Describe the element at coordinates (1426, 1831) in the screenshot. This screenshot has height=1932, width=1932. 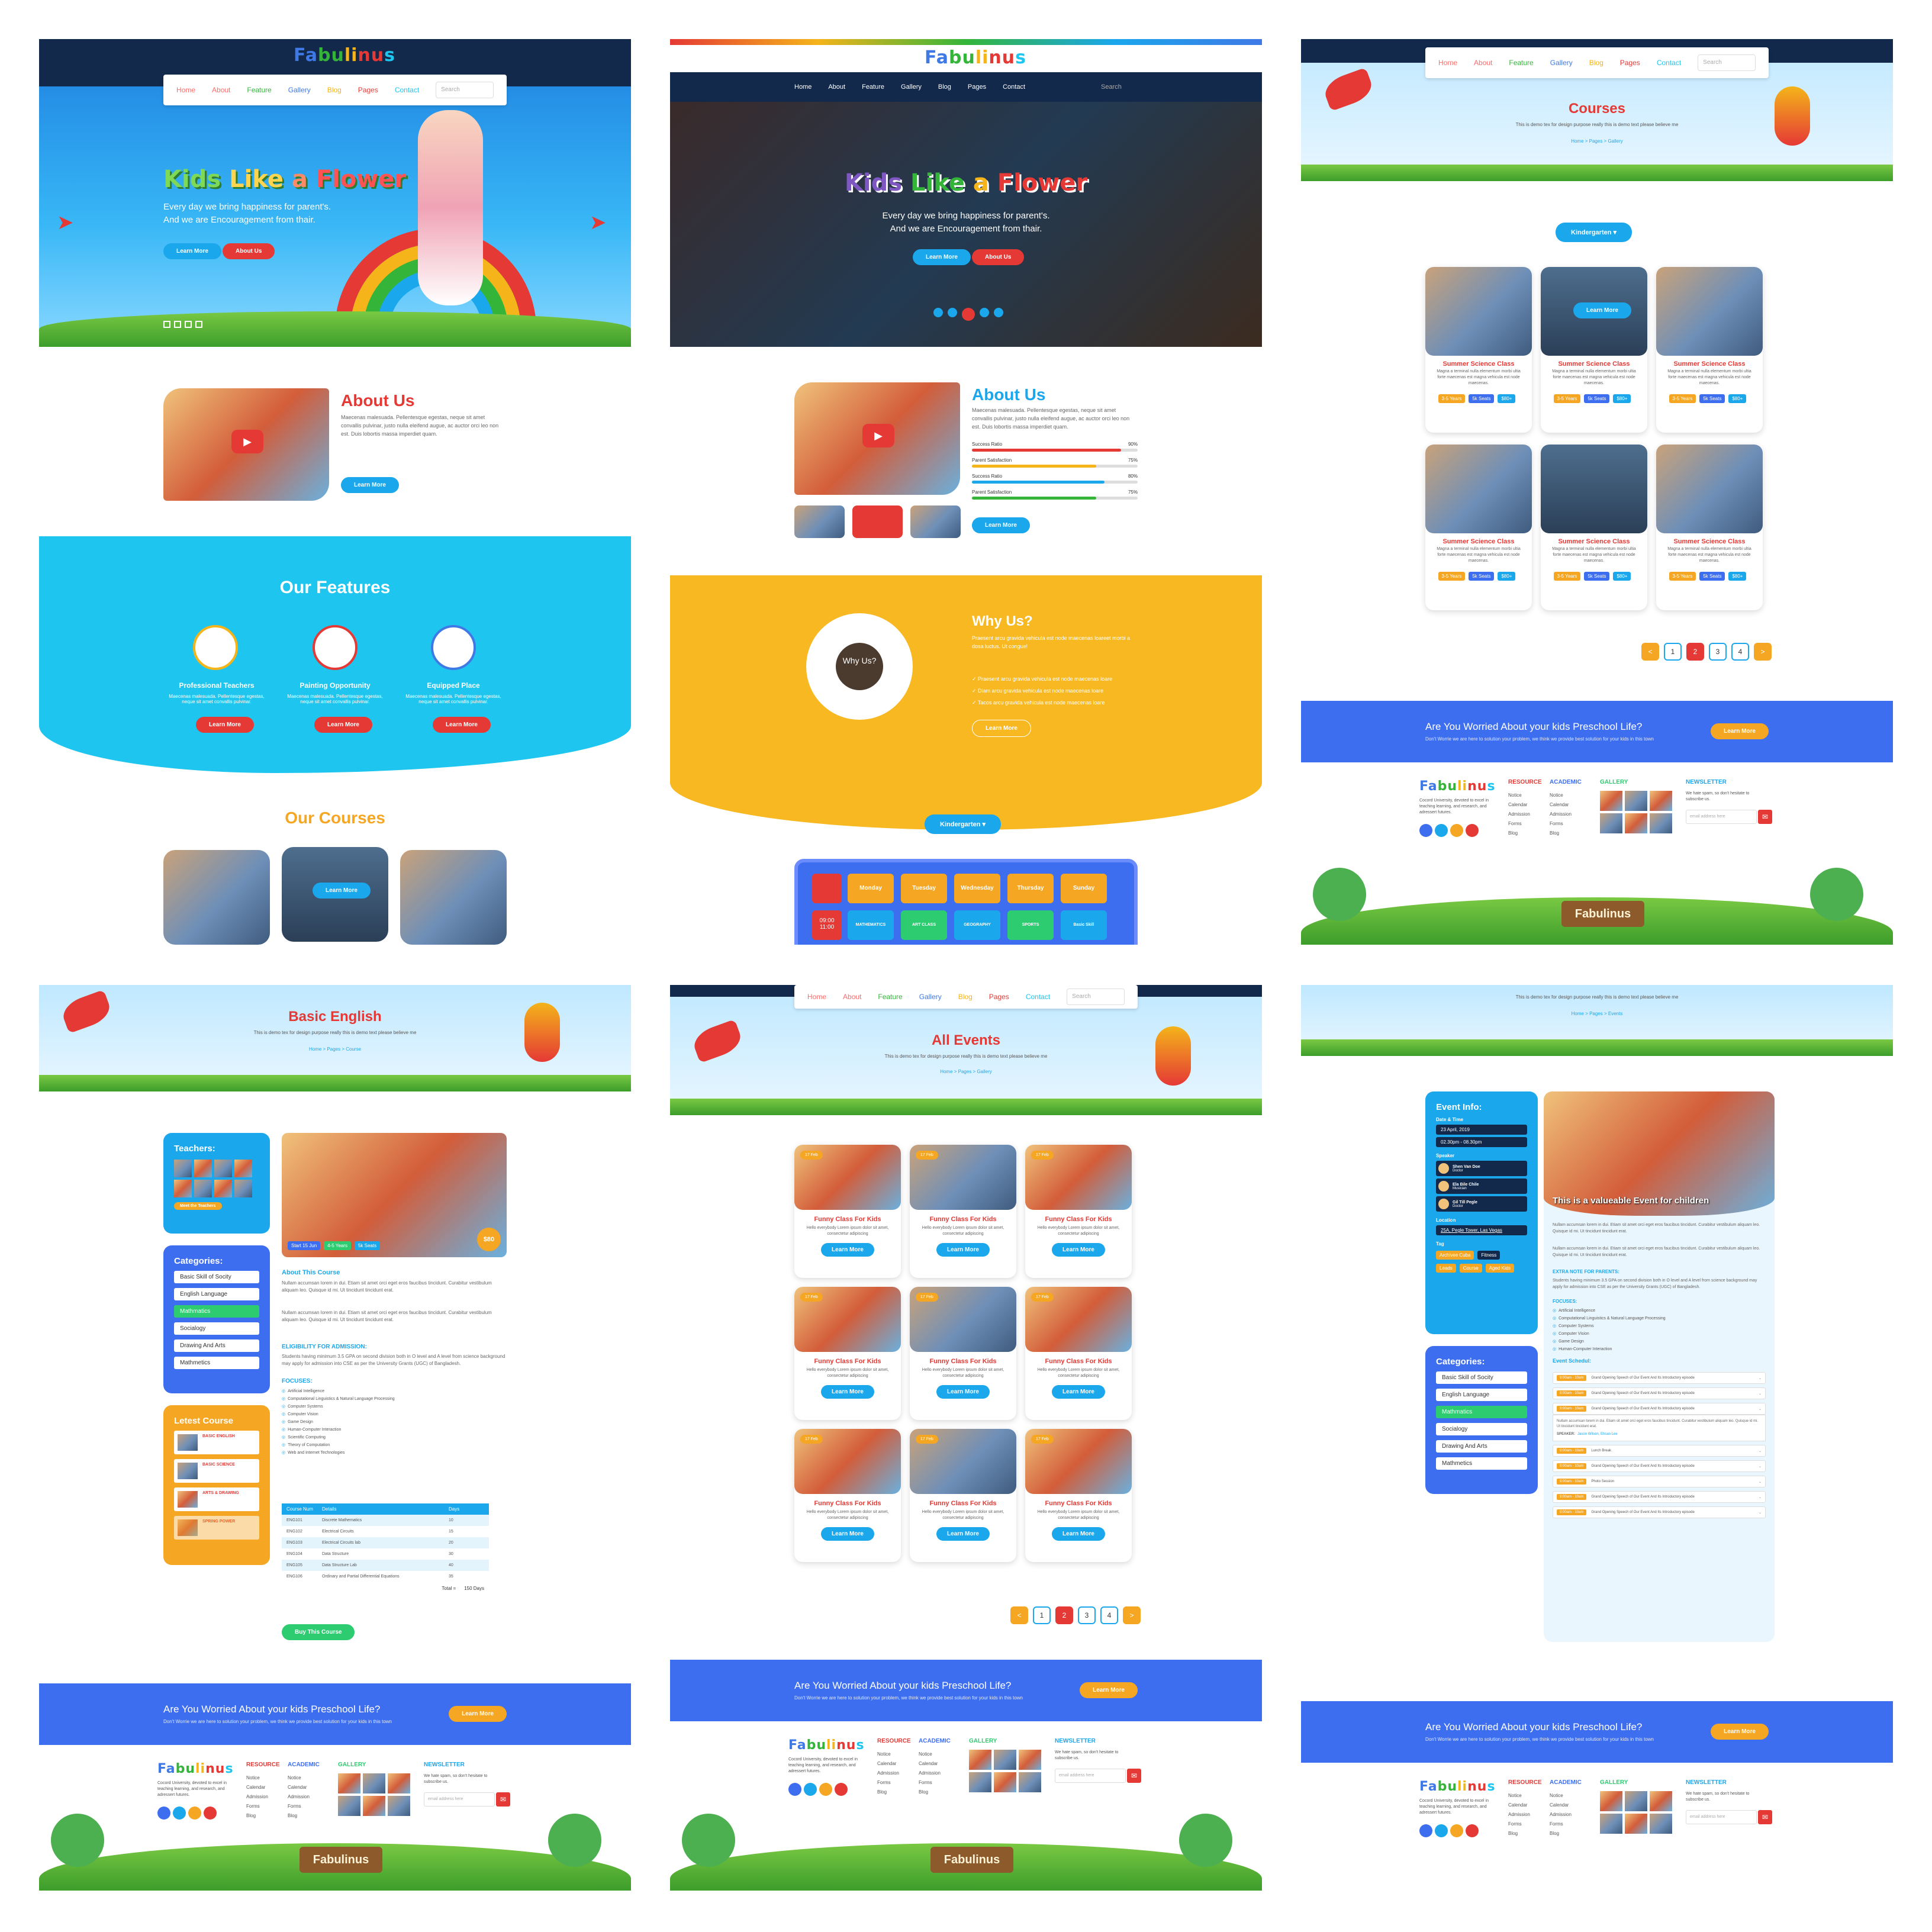
I see `facebook-icon` at that location.